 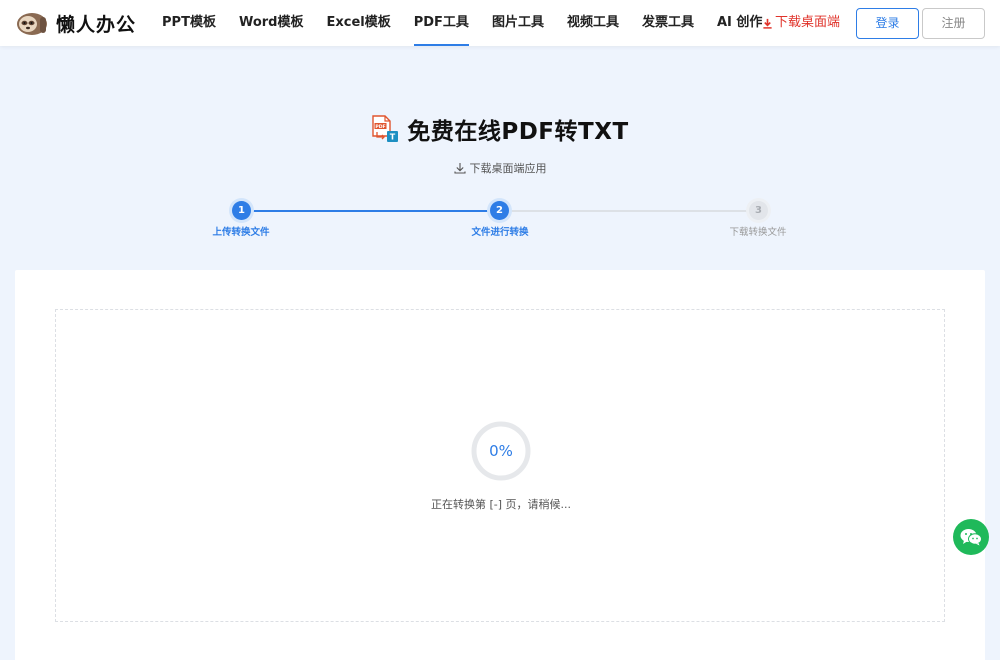 What do you see at coordinates (518, 23) in the screenshot?
I see `nav-image-tools: 图片工具` at bounding box center [518, 23].